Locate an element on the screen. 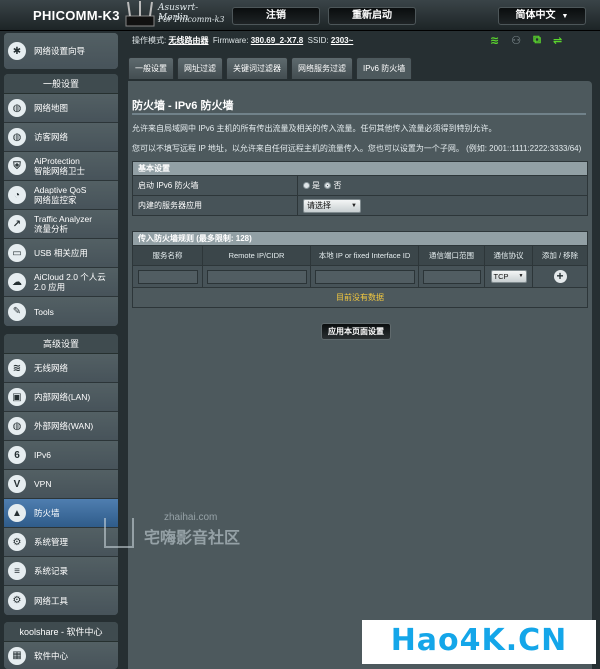 Image resolution: width=600 pixels, height=669 pixels. sidebar-item-guest-network: ◍ 访客网络 is located at coordinates (61, 137).